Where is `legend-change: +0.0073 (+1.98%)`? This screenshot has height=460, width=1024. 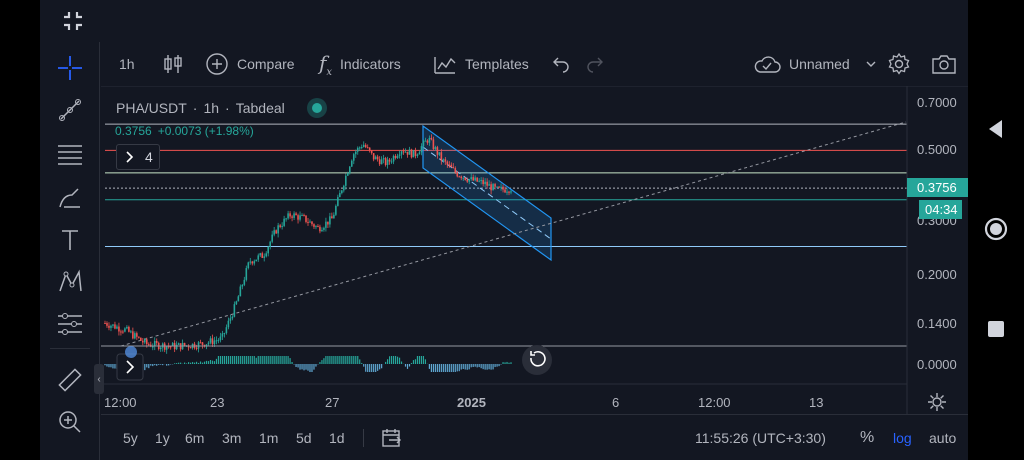
legend-change: +0.0073 (+1.98%) is located at coordinates (205, 131).